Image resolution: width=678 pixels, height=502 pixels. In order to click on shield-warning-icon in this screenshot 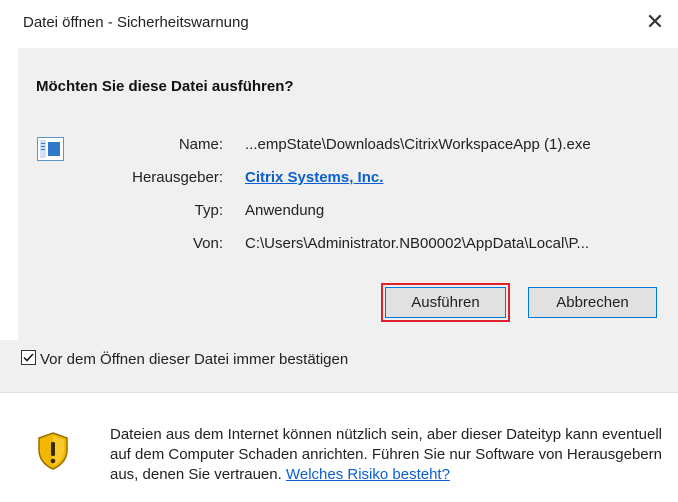, I will do `click(53, 451)`.